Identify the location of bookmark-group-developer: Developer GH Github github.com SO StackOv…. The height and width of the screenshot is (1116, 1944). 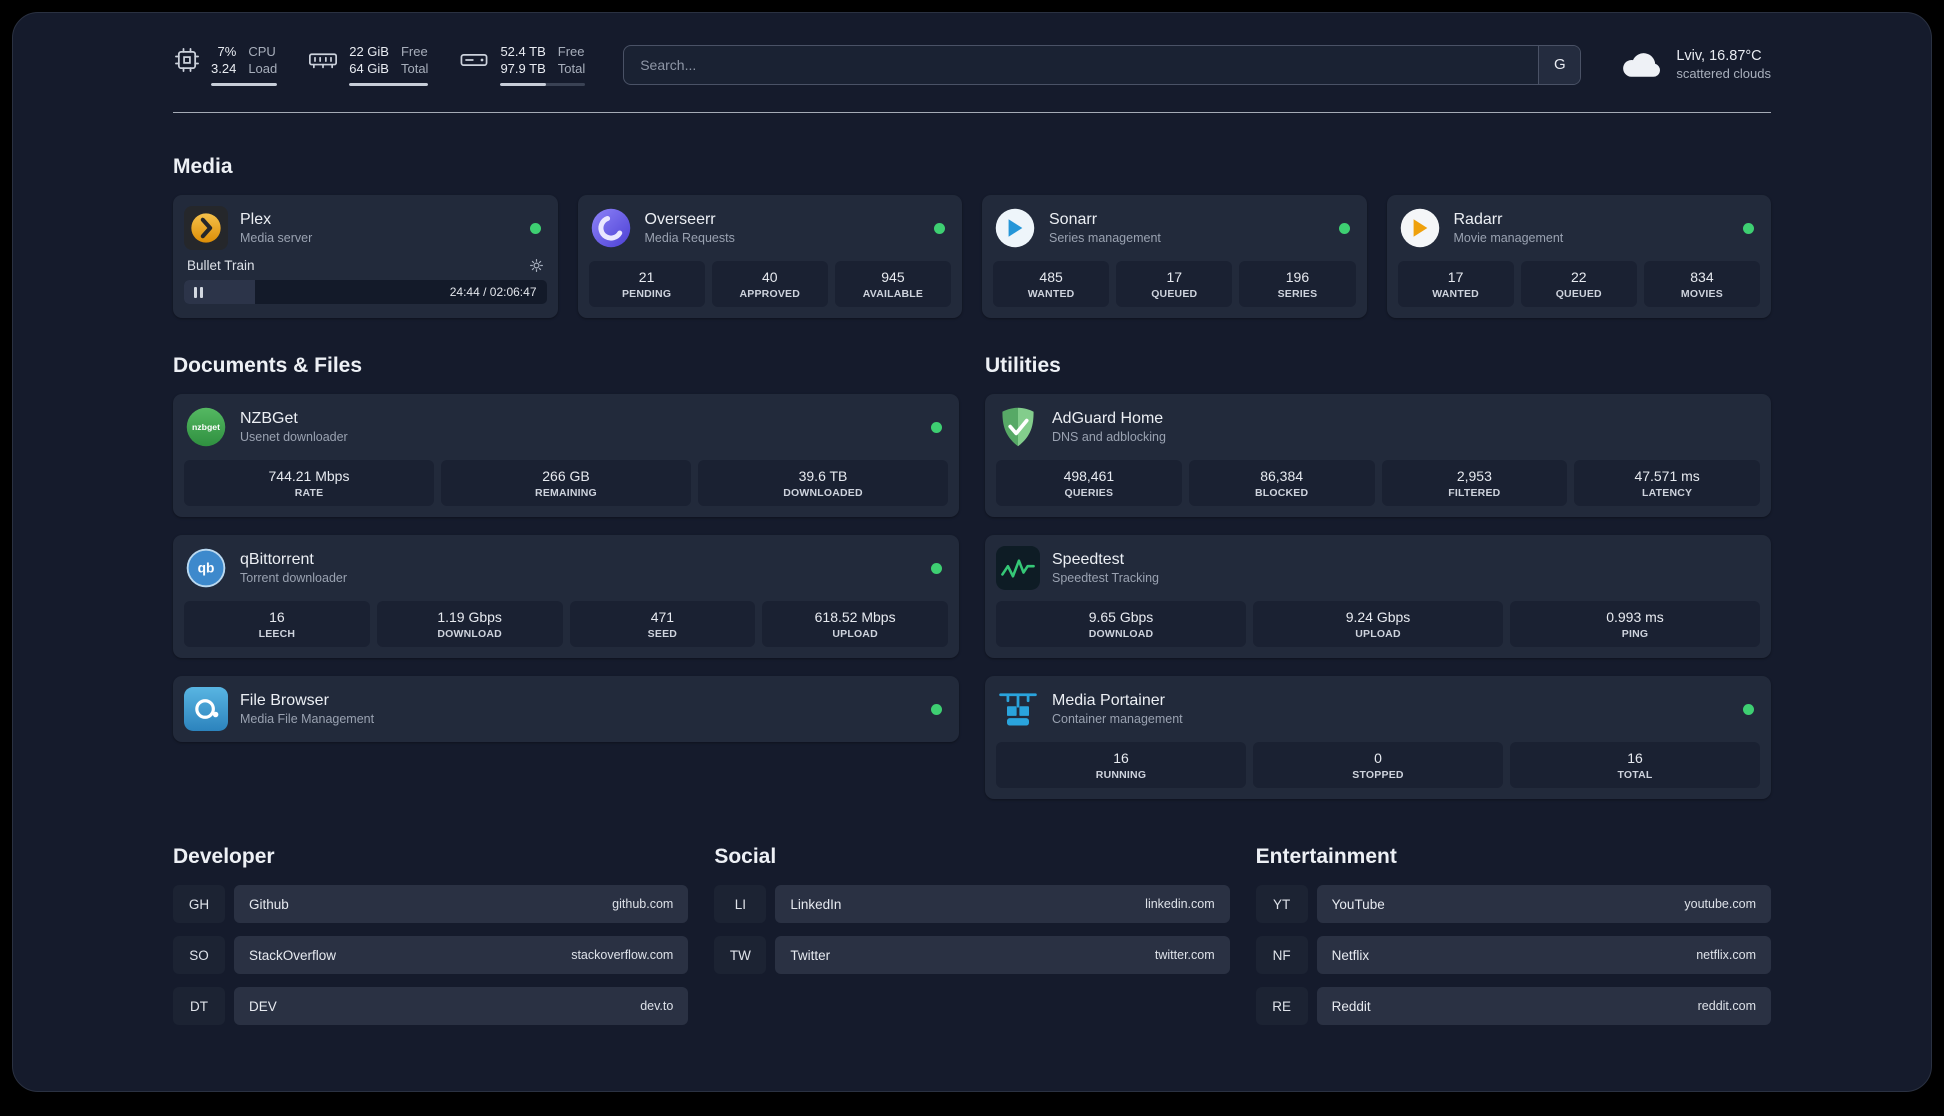
(431, 941).